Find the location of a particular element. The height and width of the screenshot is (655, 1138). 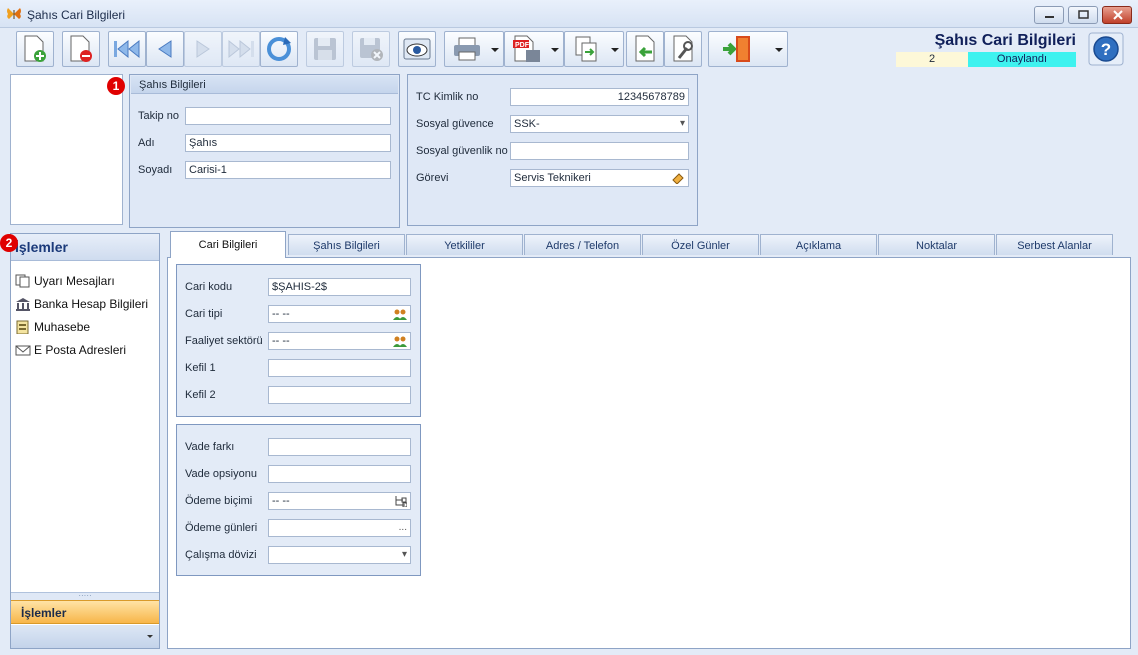

tab-ozel-gunler: Özel Günler is located at coordinates (700, 244).